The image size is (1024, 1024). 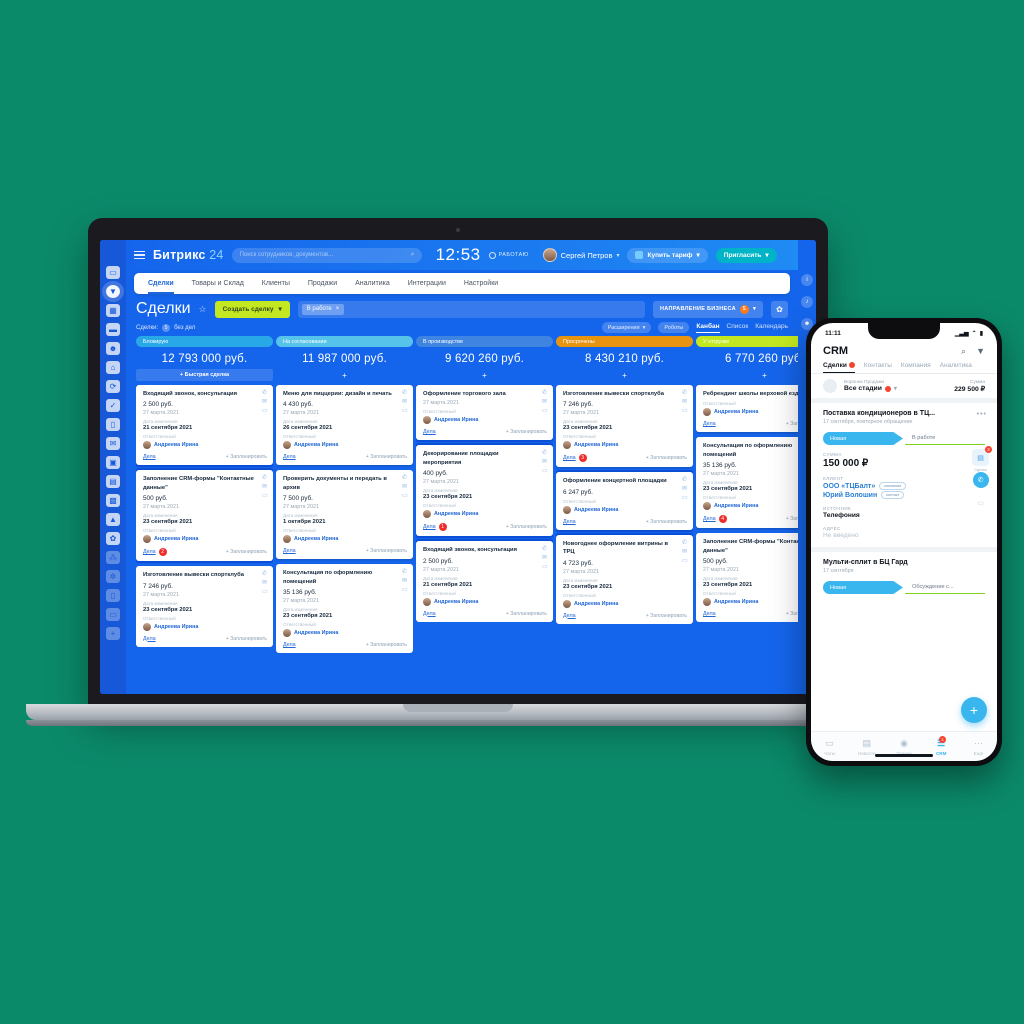 What do you see at coordinates (338, 309) in the screenshot?
I see `close-icon: ×` at bounding box center [338, 309].